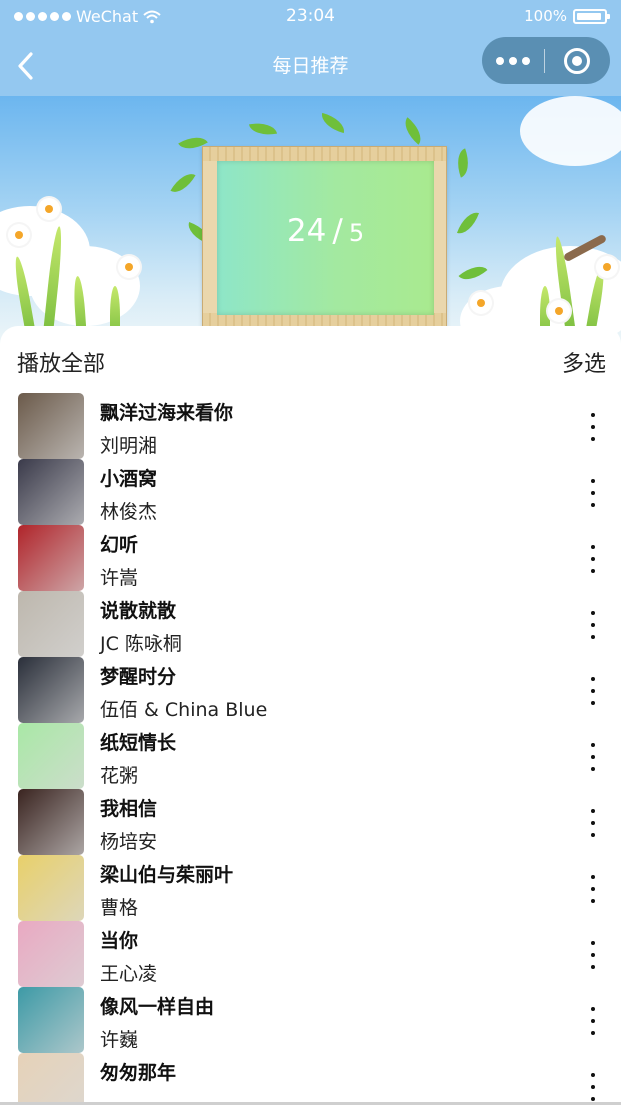 This screenshot has height=1105, width=621. What do you see at coordinates (138, 1073) in the screenshot?
I see `song-title: 匆匆那年` at bounding box center [138, 1073].